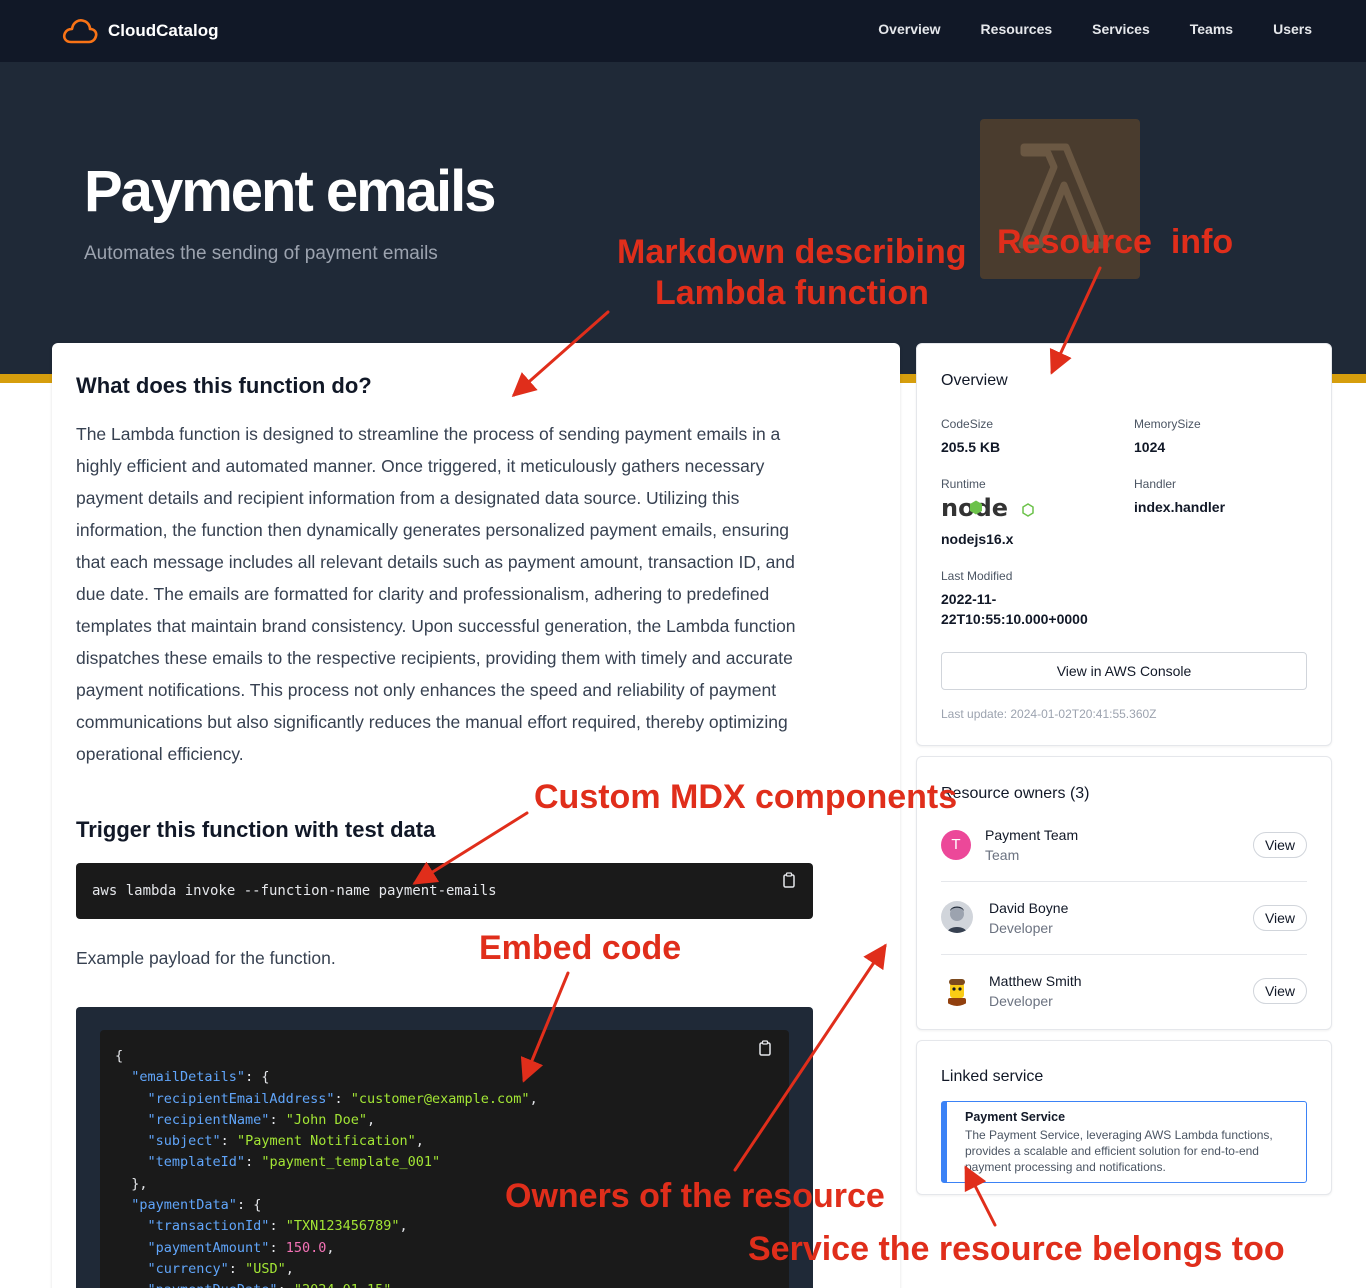 Image resolution: width=1366 pixels, height=1288 pixels. I want to click on section-heading-trigger: Trigger this function with test data, so click(256, 829).